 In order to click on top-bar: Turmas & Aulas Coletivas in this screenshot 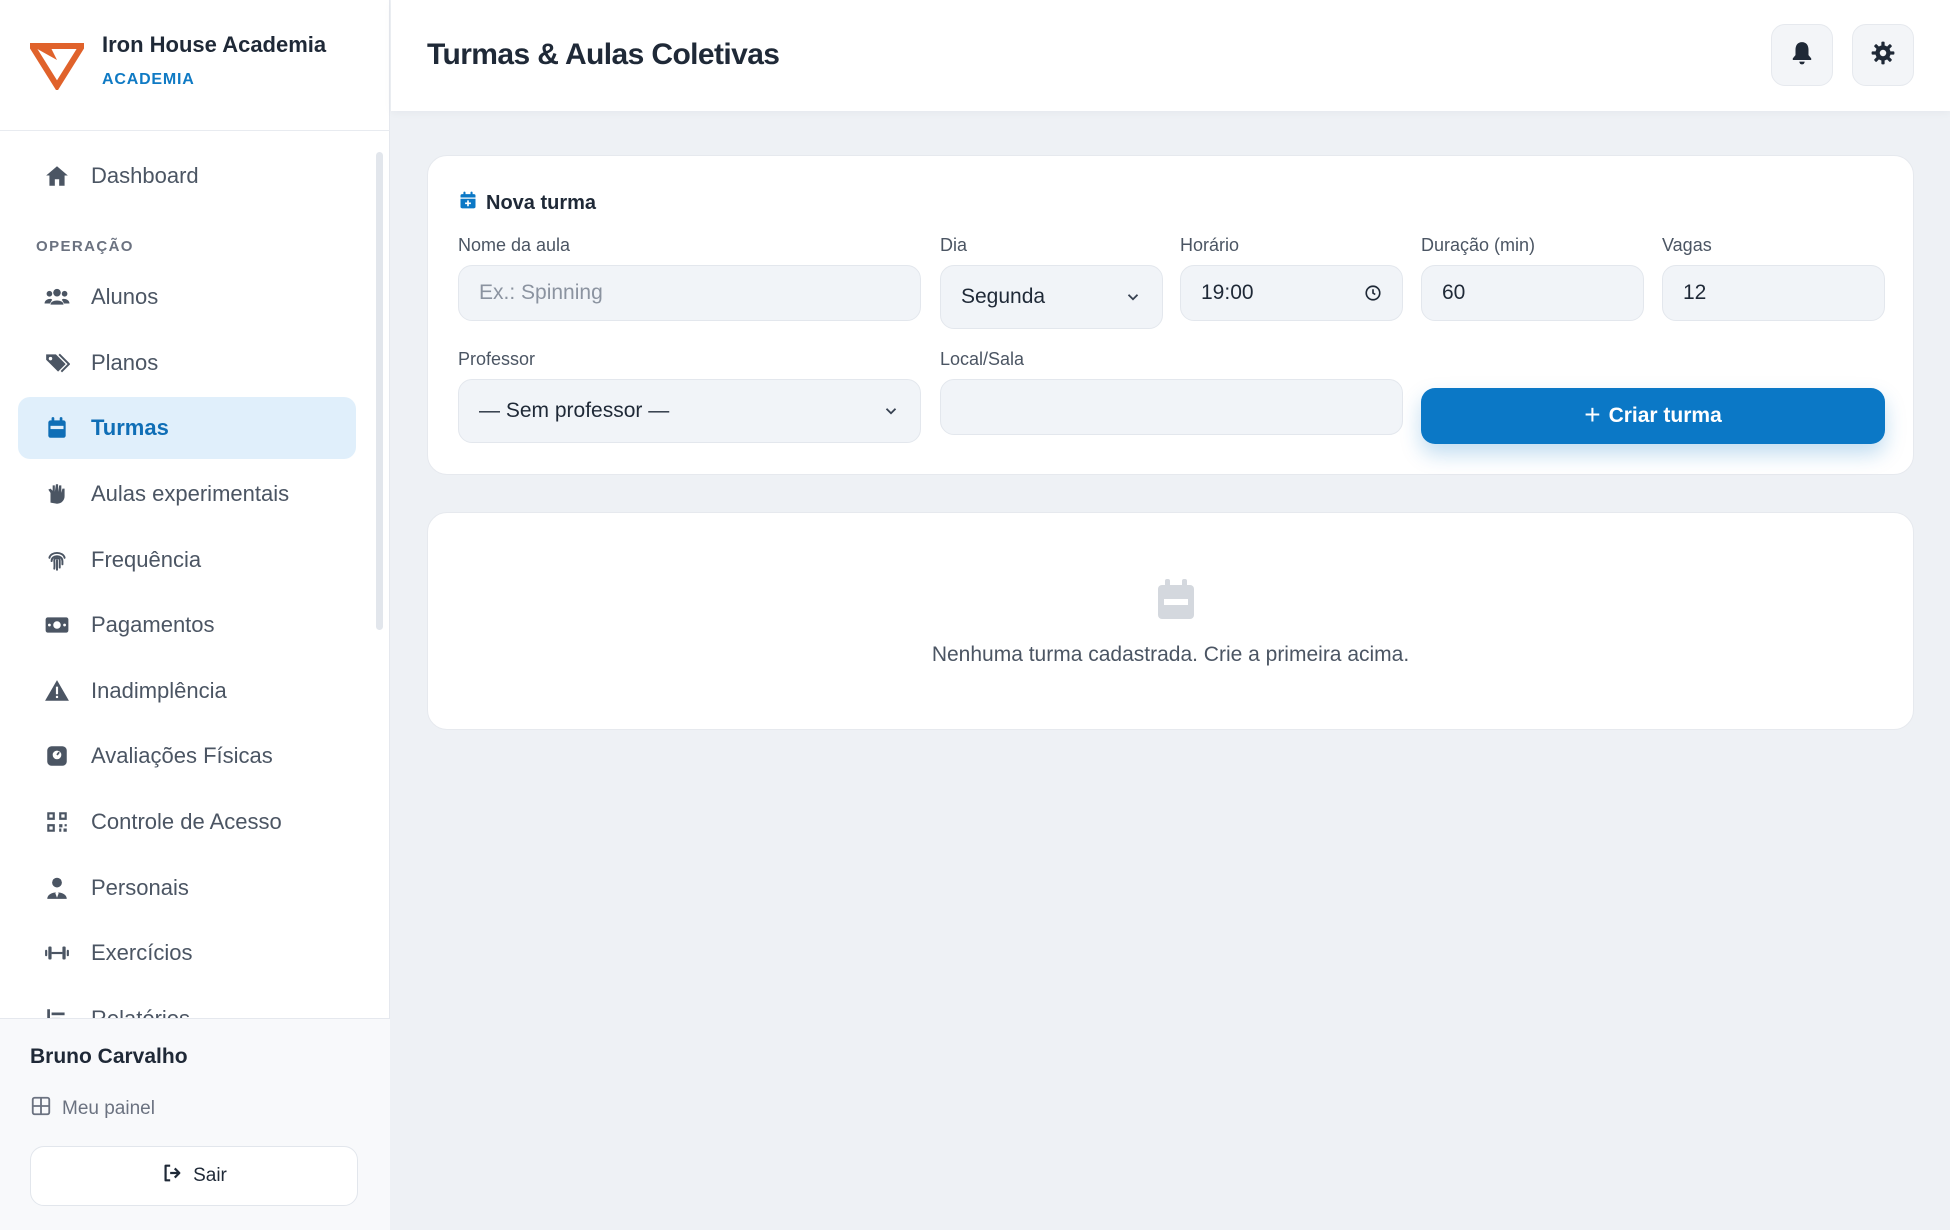, I will do `click(1170, 55)`.